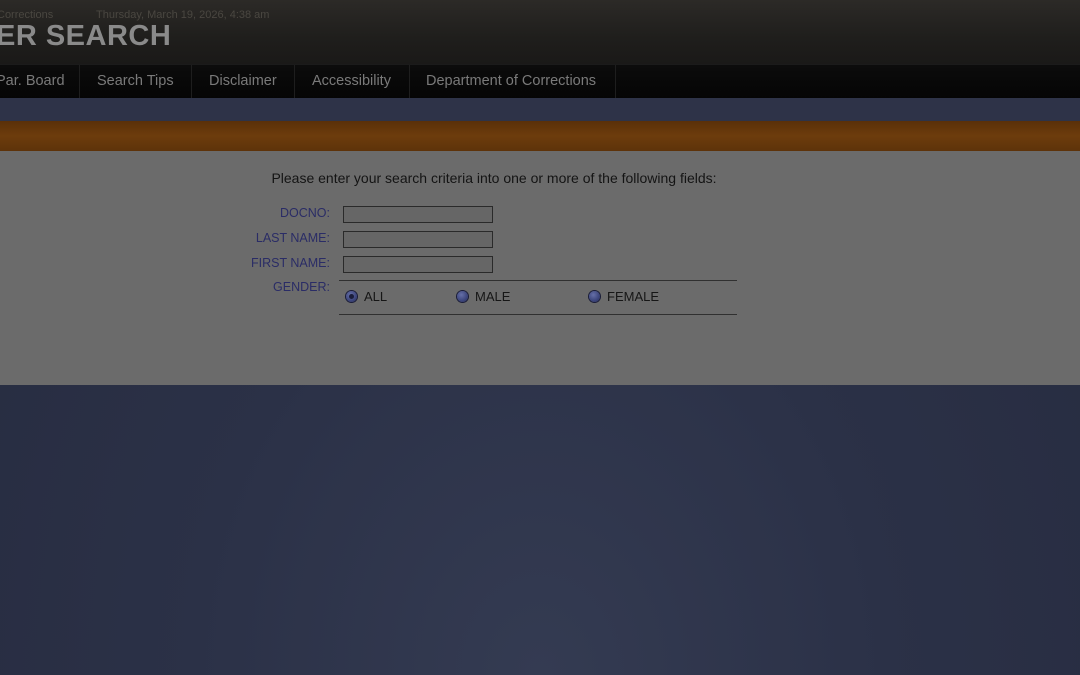 Image resolution: width=1080 pixels, height=675 pixels. I want to click on first-name-label: FIRST NAME:, so click(290, 263).